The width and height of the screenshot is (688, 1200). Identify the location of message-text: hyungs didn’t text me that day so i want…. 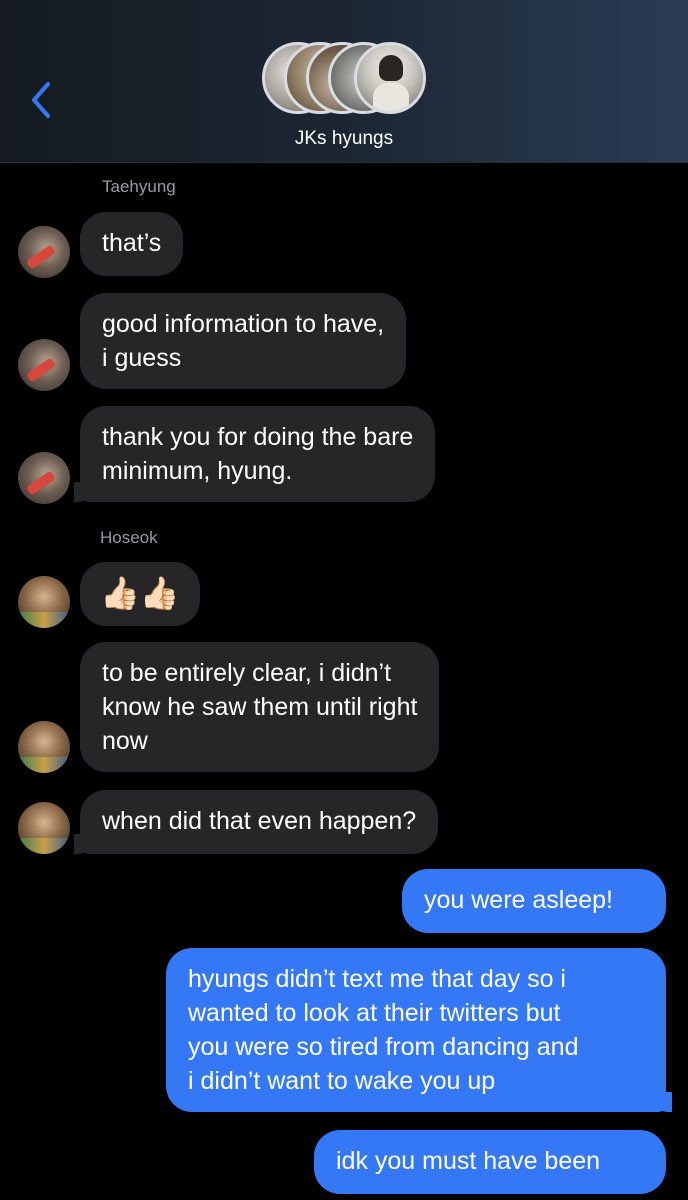
(383, 1030).